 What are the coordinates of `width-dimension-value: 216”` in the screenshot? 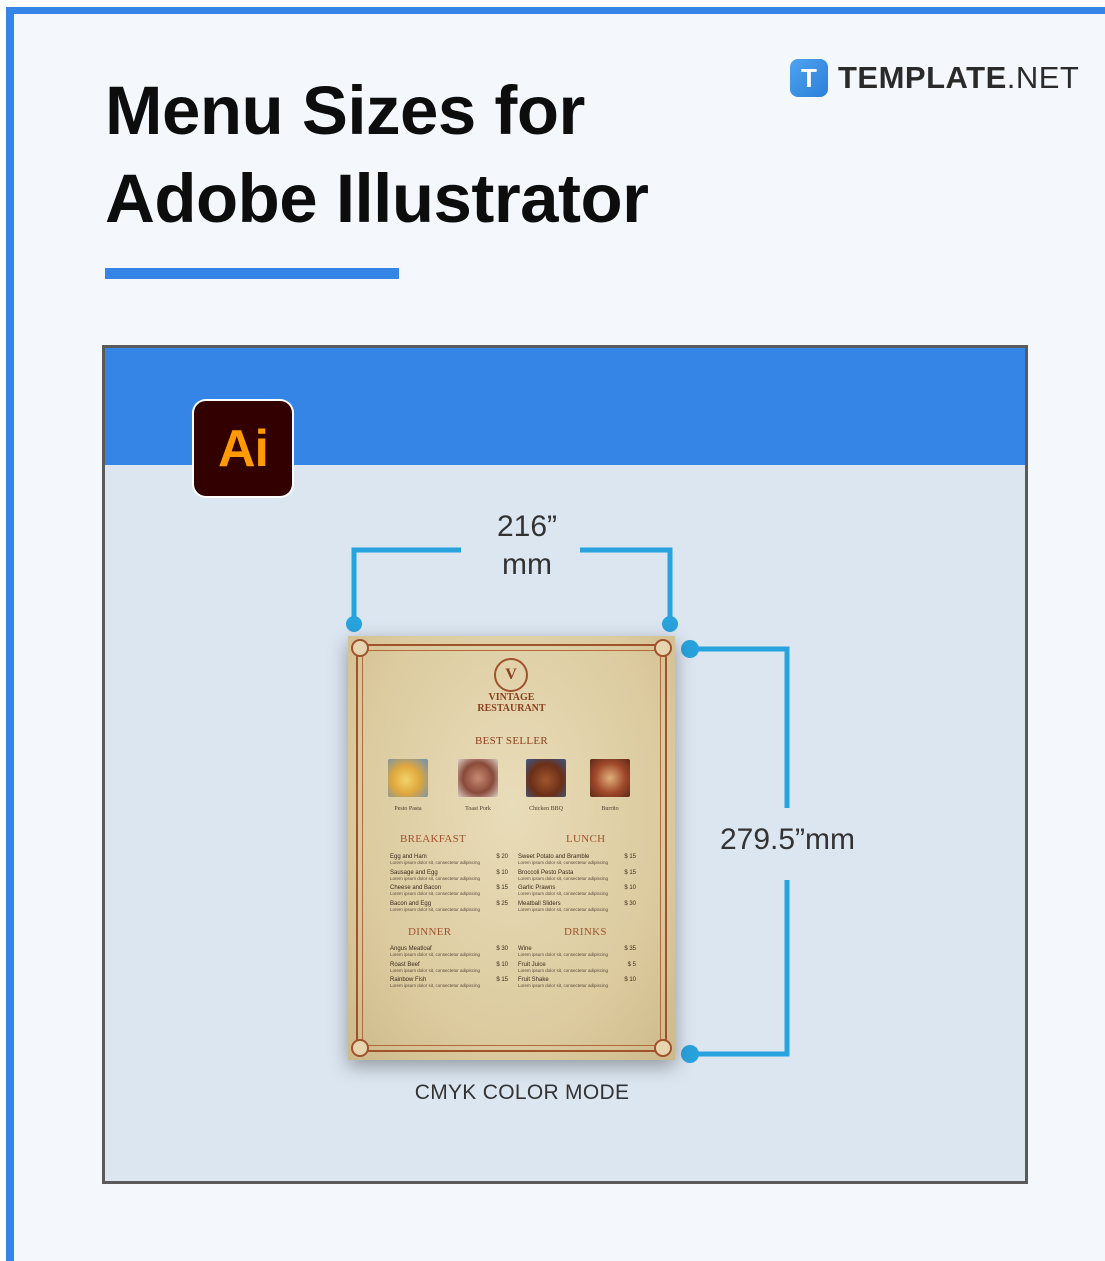 It's located at (527, 526).